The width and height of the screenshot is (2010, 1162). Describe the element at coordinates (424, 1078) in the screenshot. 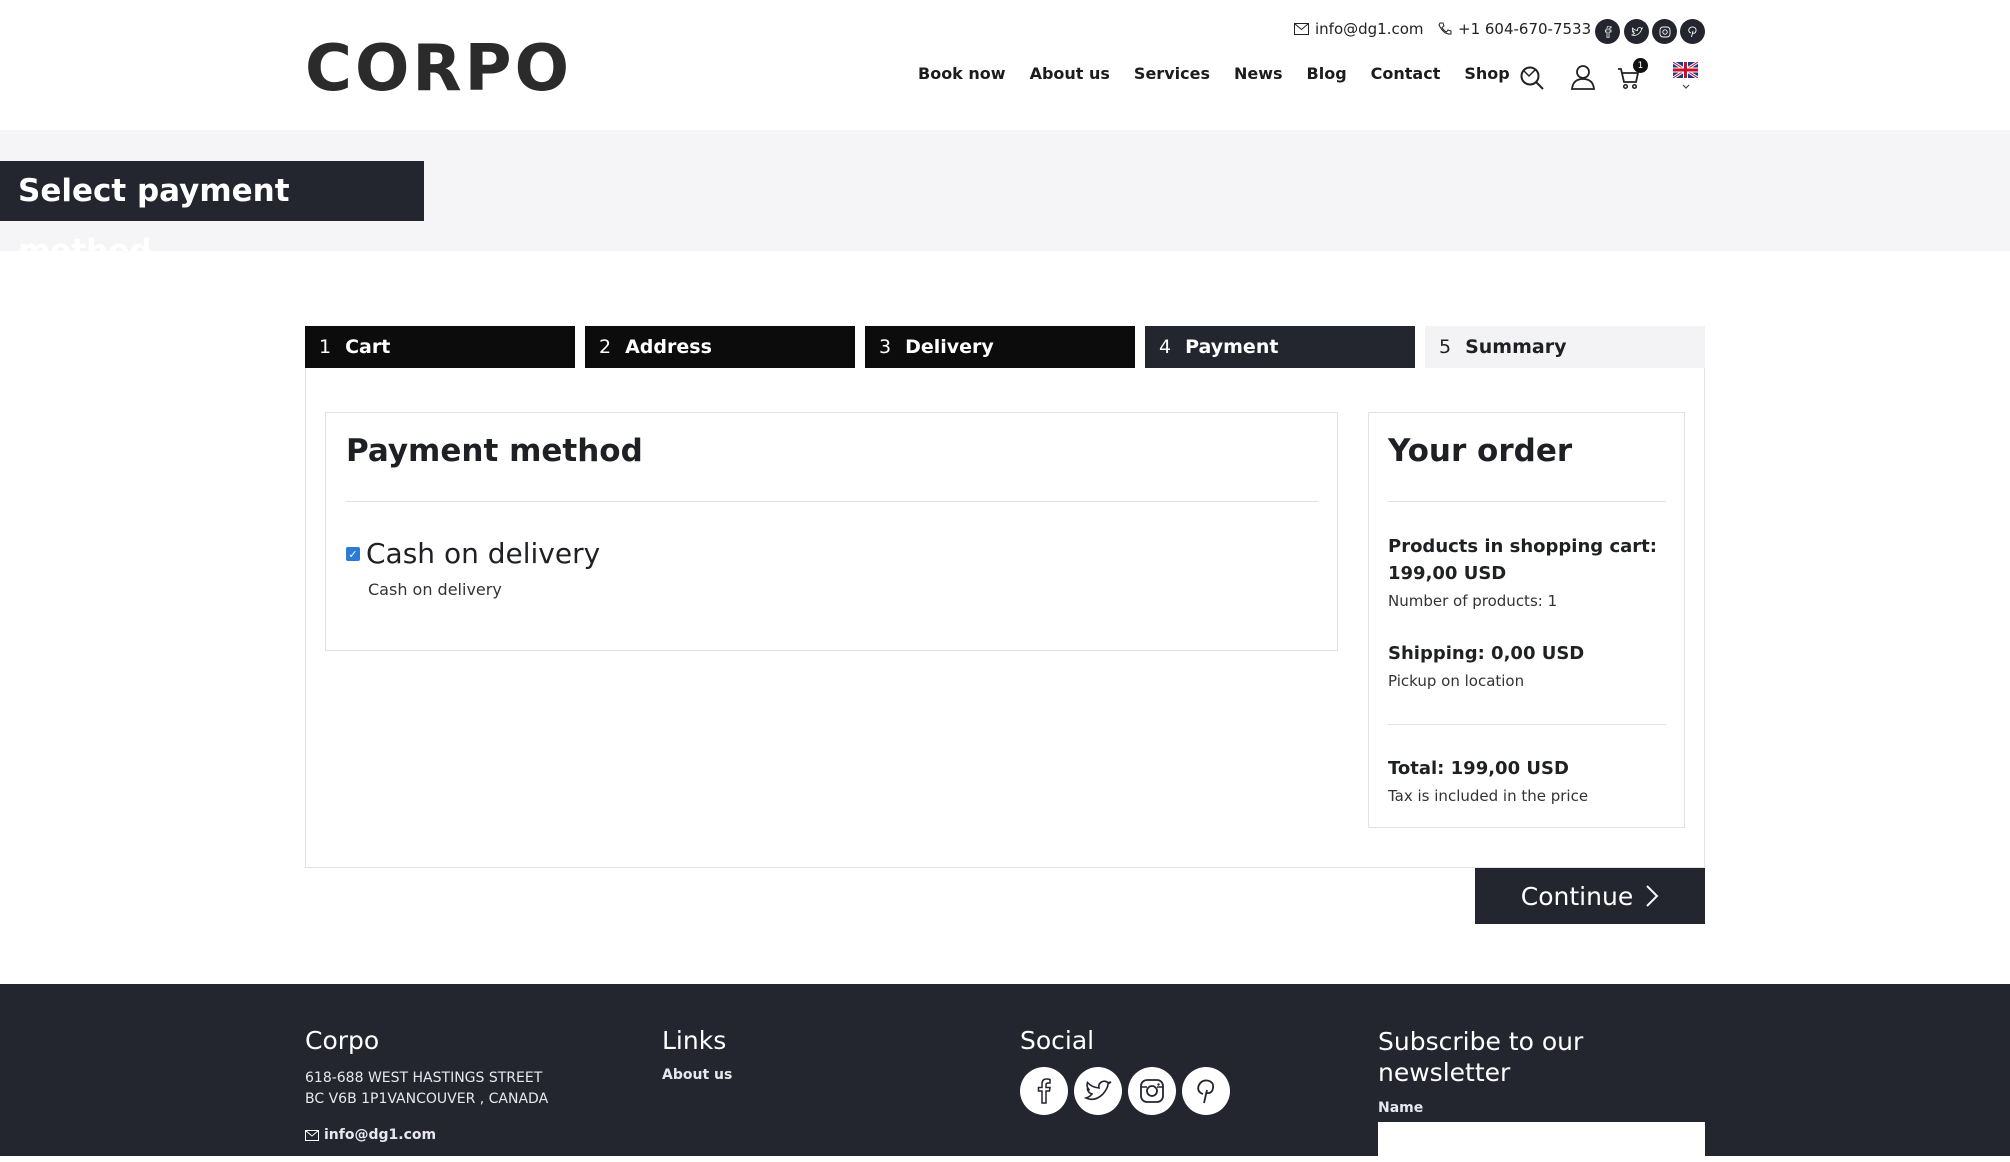

I see `footer-address-line1: 618-688 WEST HASTINGS STREET` at that location.